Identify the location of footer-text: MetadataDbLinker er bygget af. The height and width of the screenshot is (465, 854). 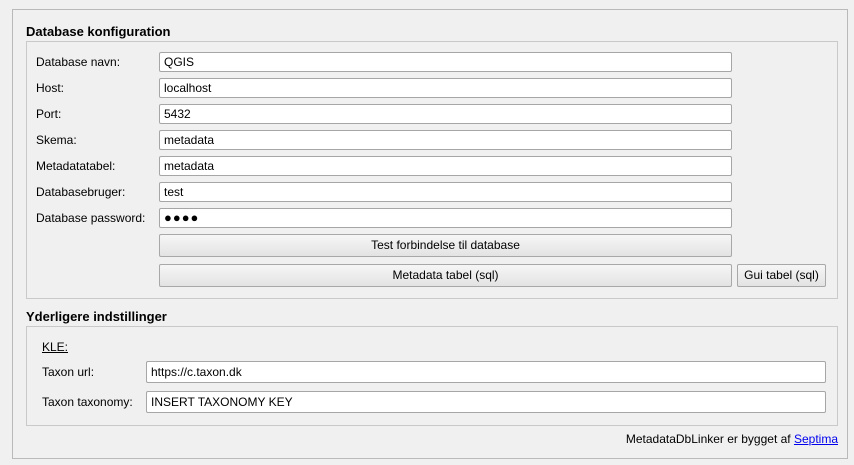
(708, 439).